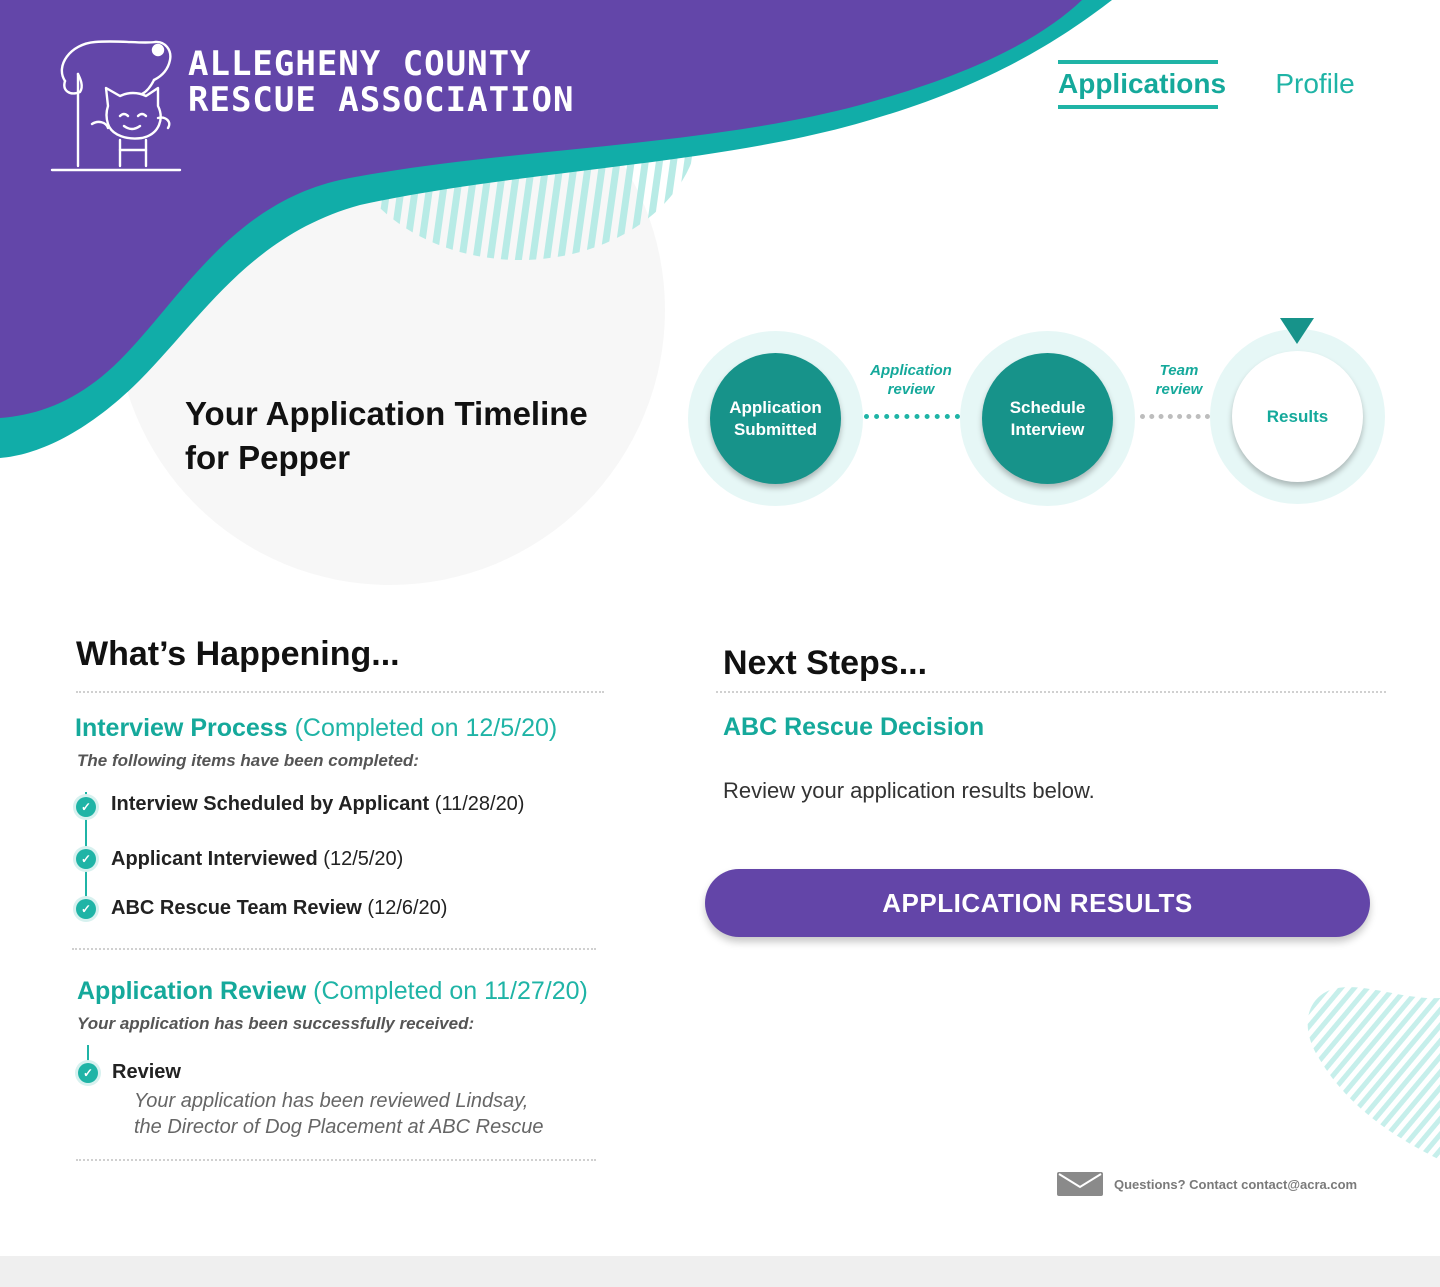  I want to click on connector-label-line-1: Application, so click(911, 370).